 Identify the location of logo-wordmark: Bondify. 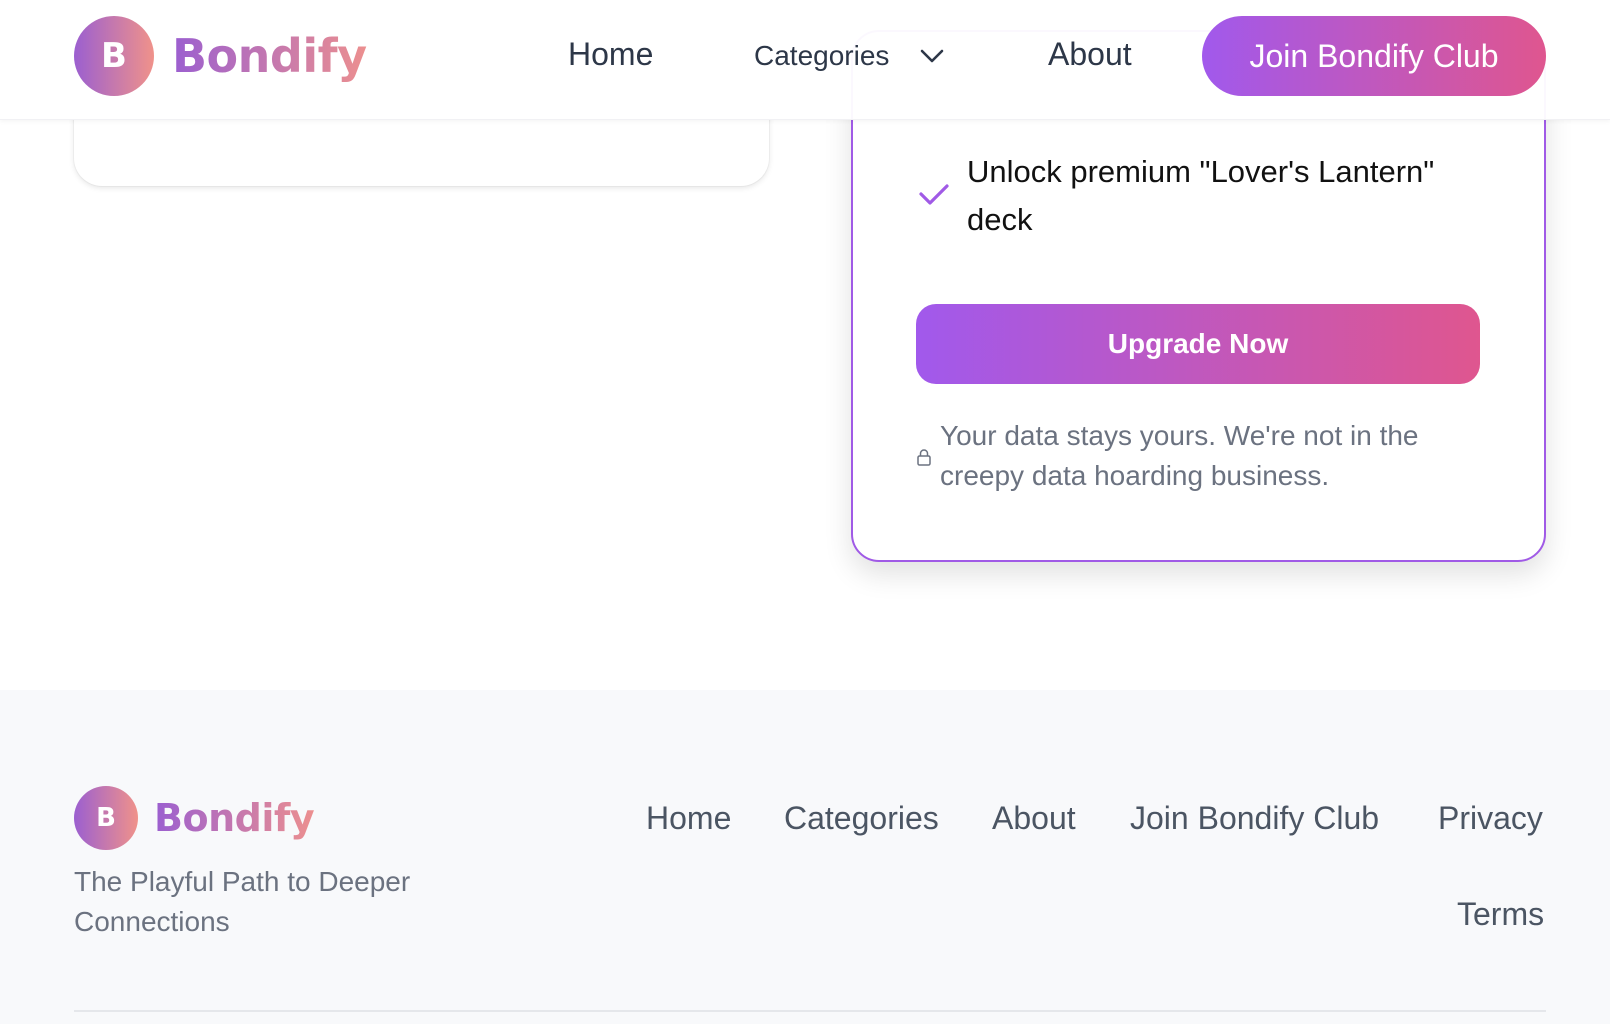
(269, 56).